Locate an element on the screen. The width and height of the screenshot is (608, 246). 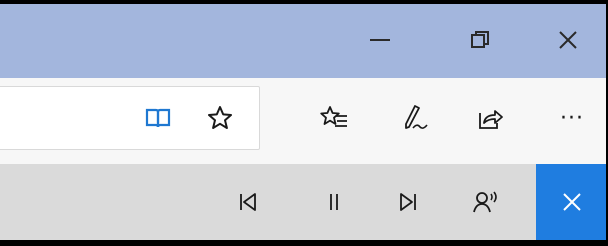
previous-paragraph-button is located at coordinates (248, 202).